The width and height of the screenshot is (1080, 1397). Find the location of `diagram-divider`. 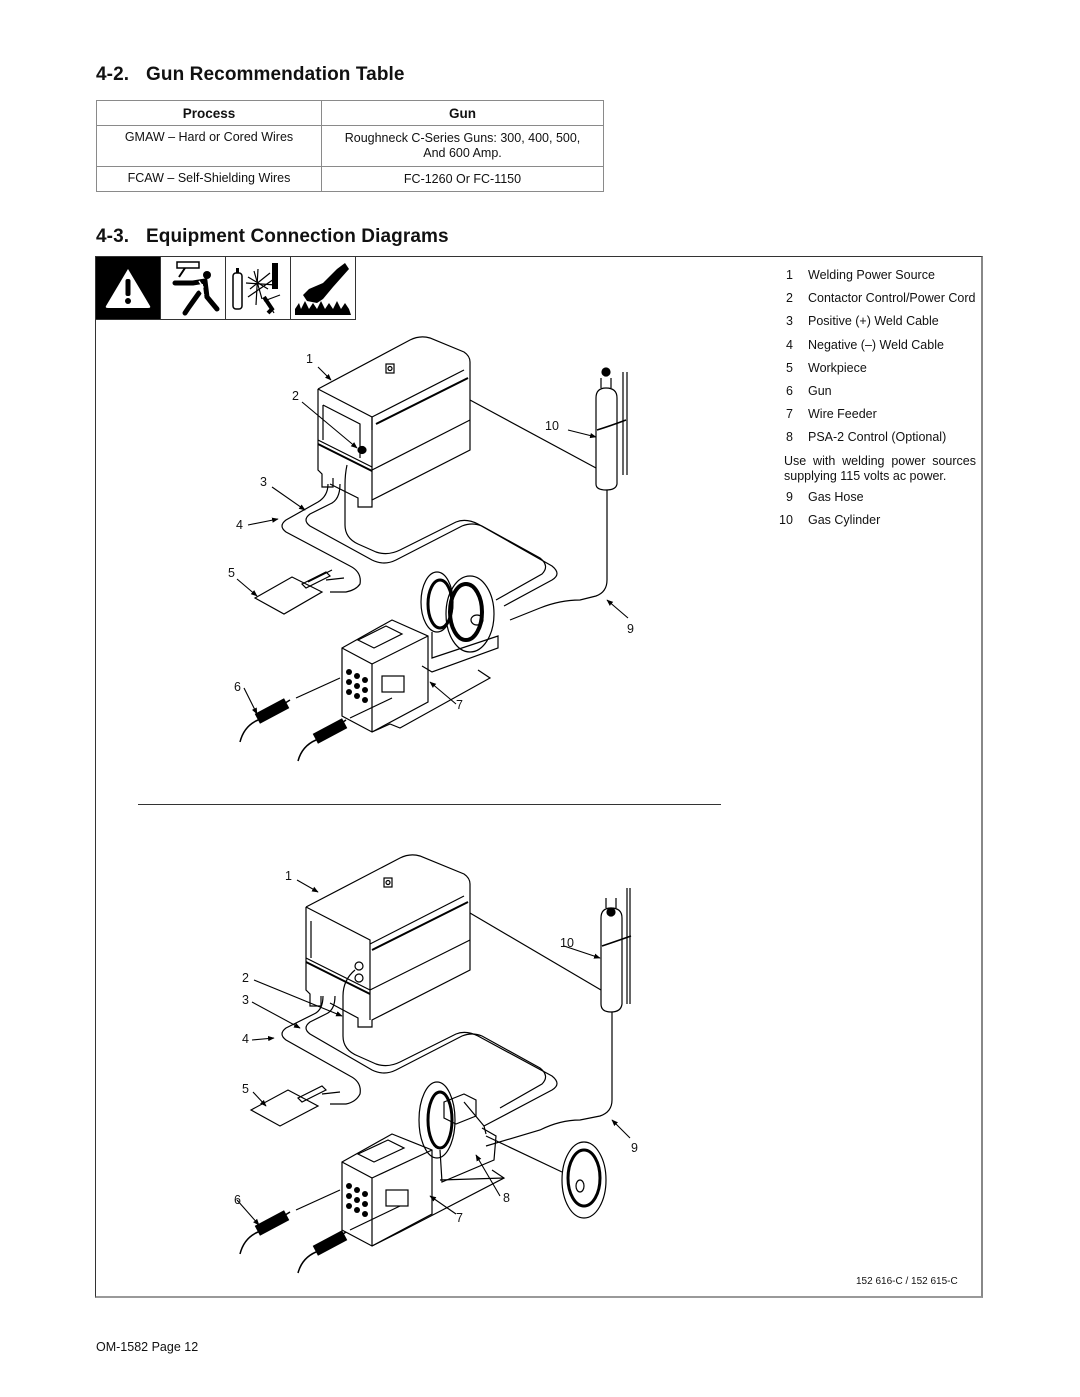

diagram-divider is located at coordinates (429, 804).